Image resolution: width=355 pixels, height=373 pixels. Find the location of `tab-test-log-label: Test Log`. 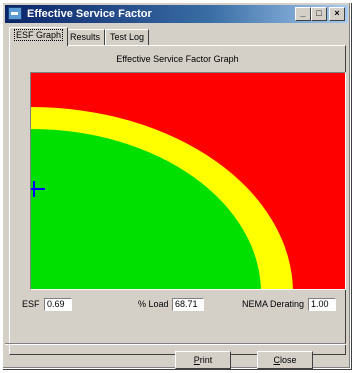

tab-test-log-label: Test Log is located at coordinates (127, 37).